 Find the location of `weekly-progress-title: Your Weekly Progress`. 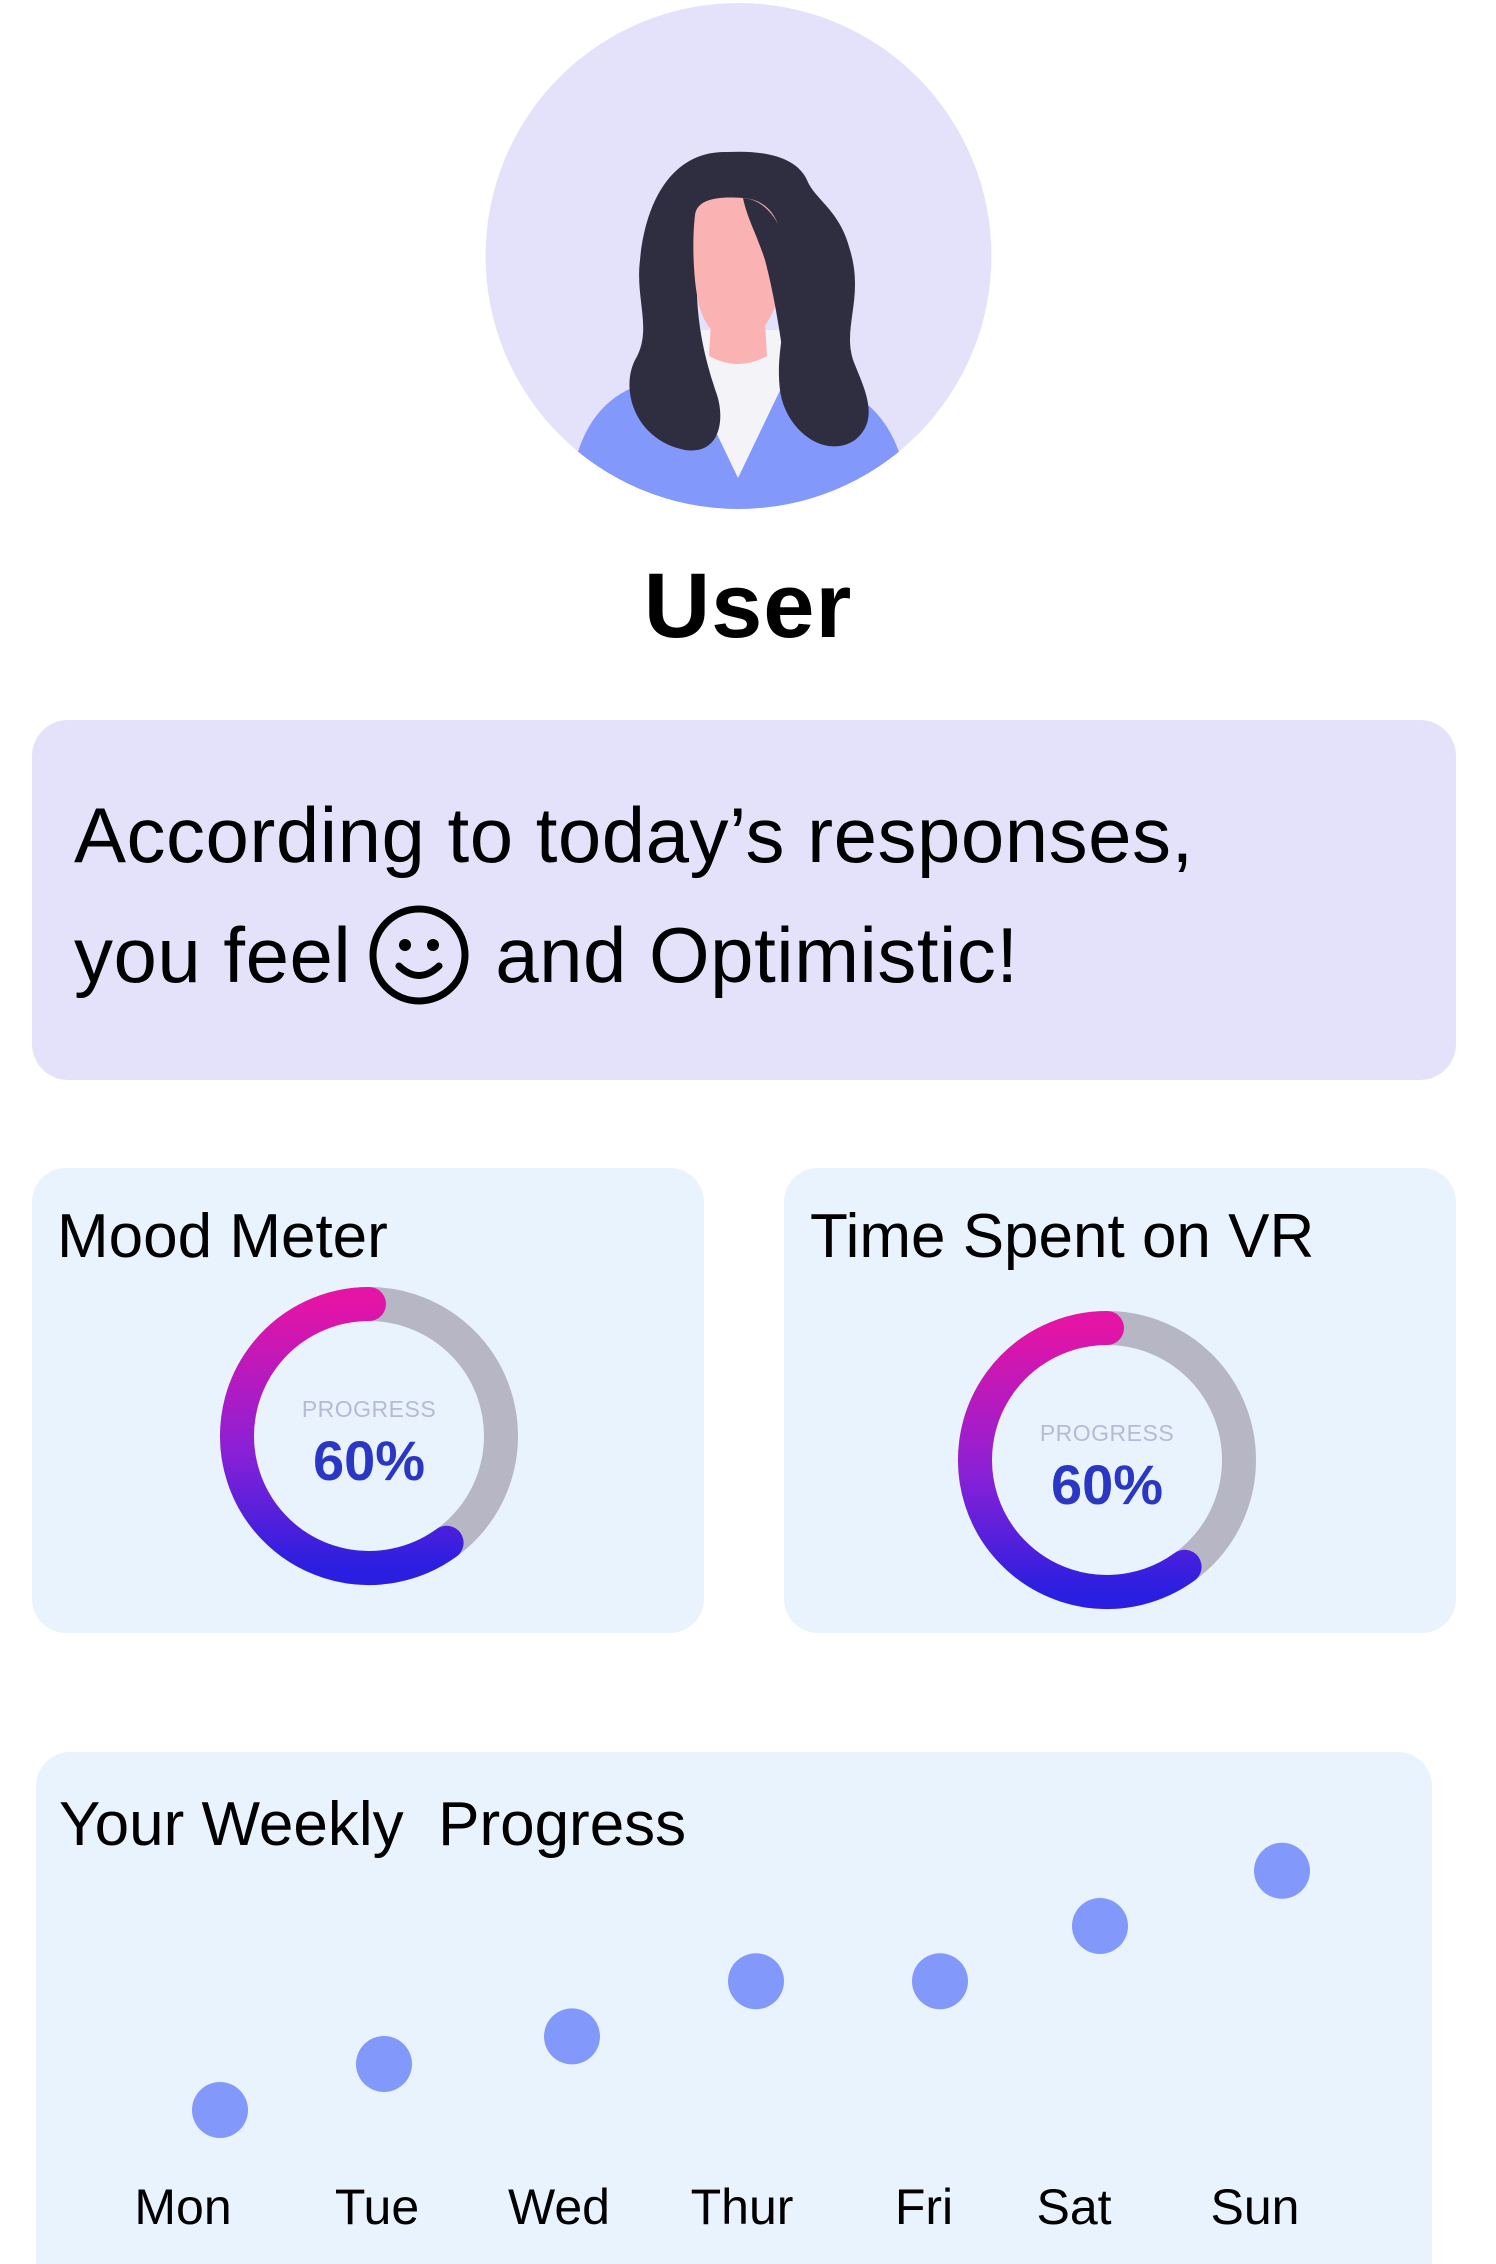

weekly-progress-title: Your Weekly Progress is located at coordinates (373, 1824).